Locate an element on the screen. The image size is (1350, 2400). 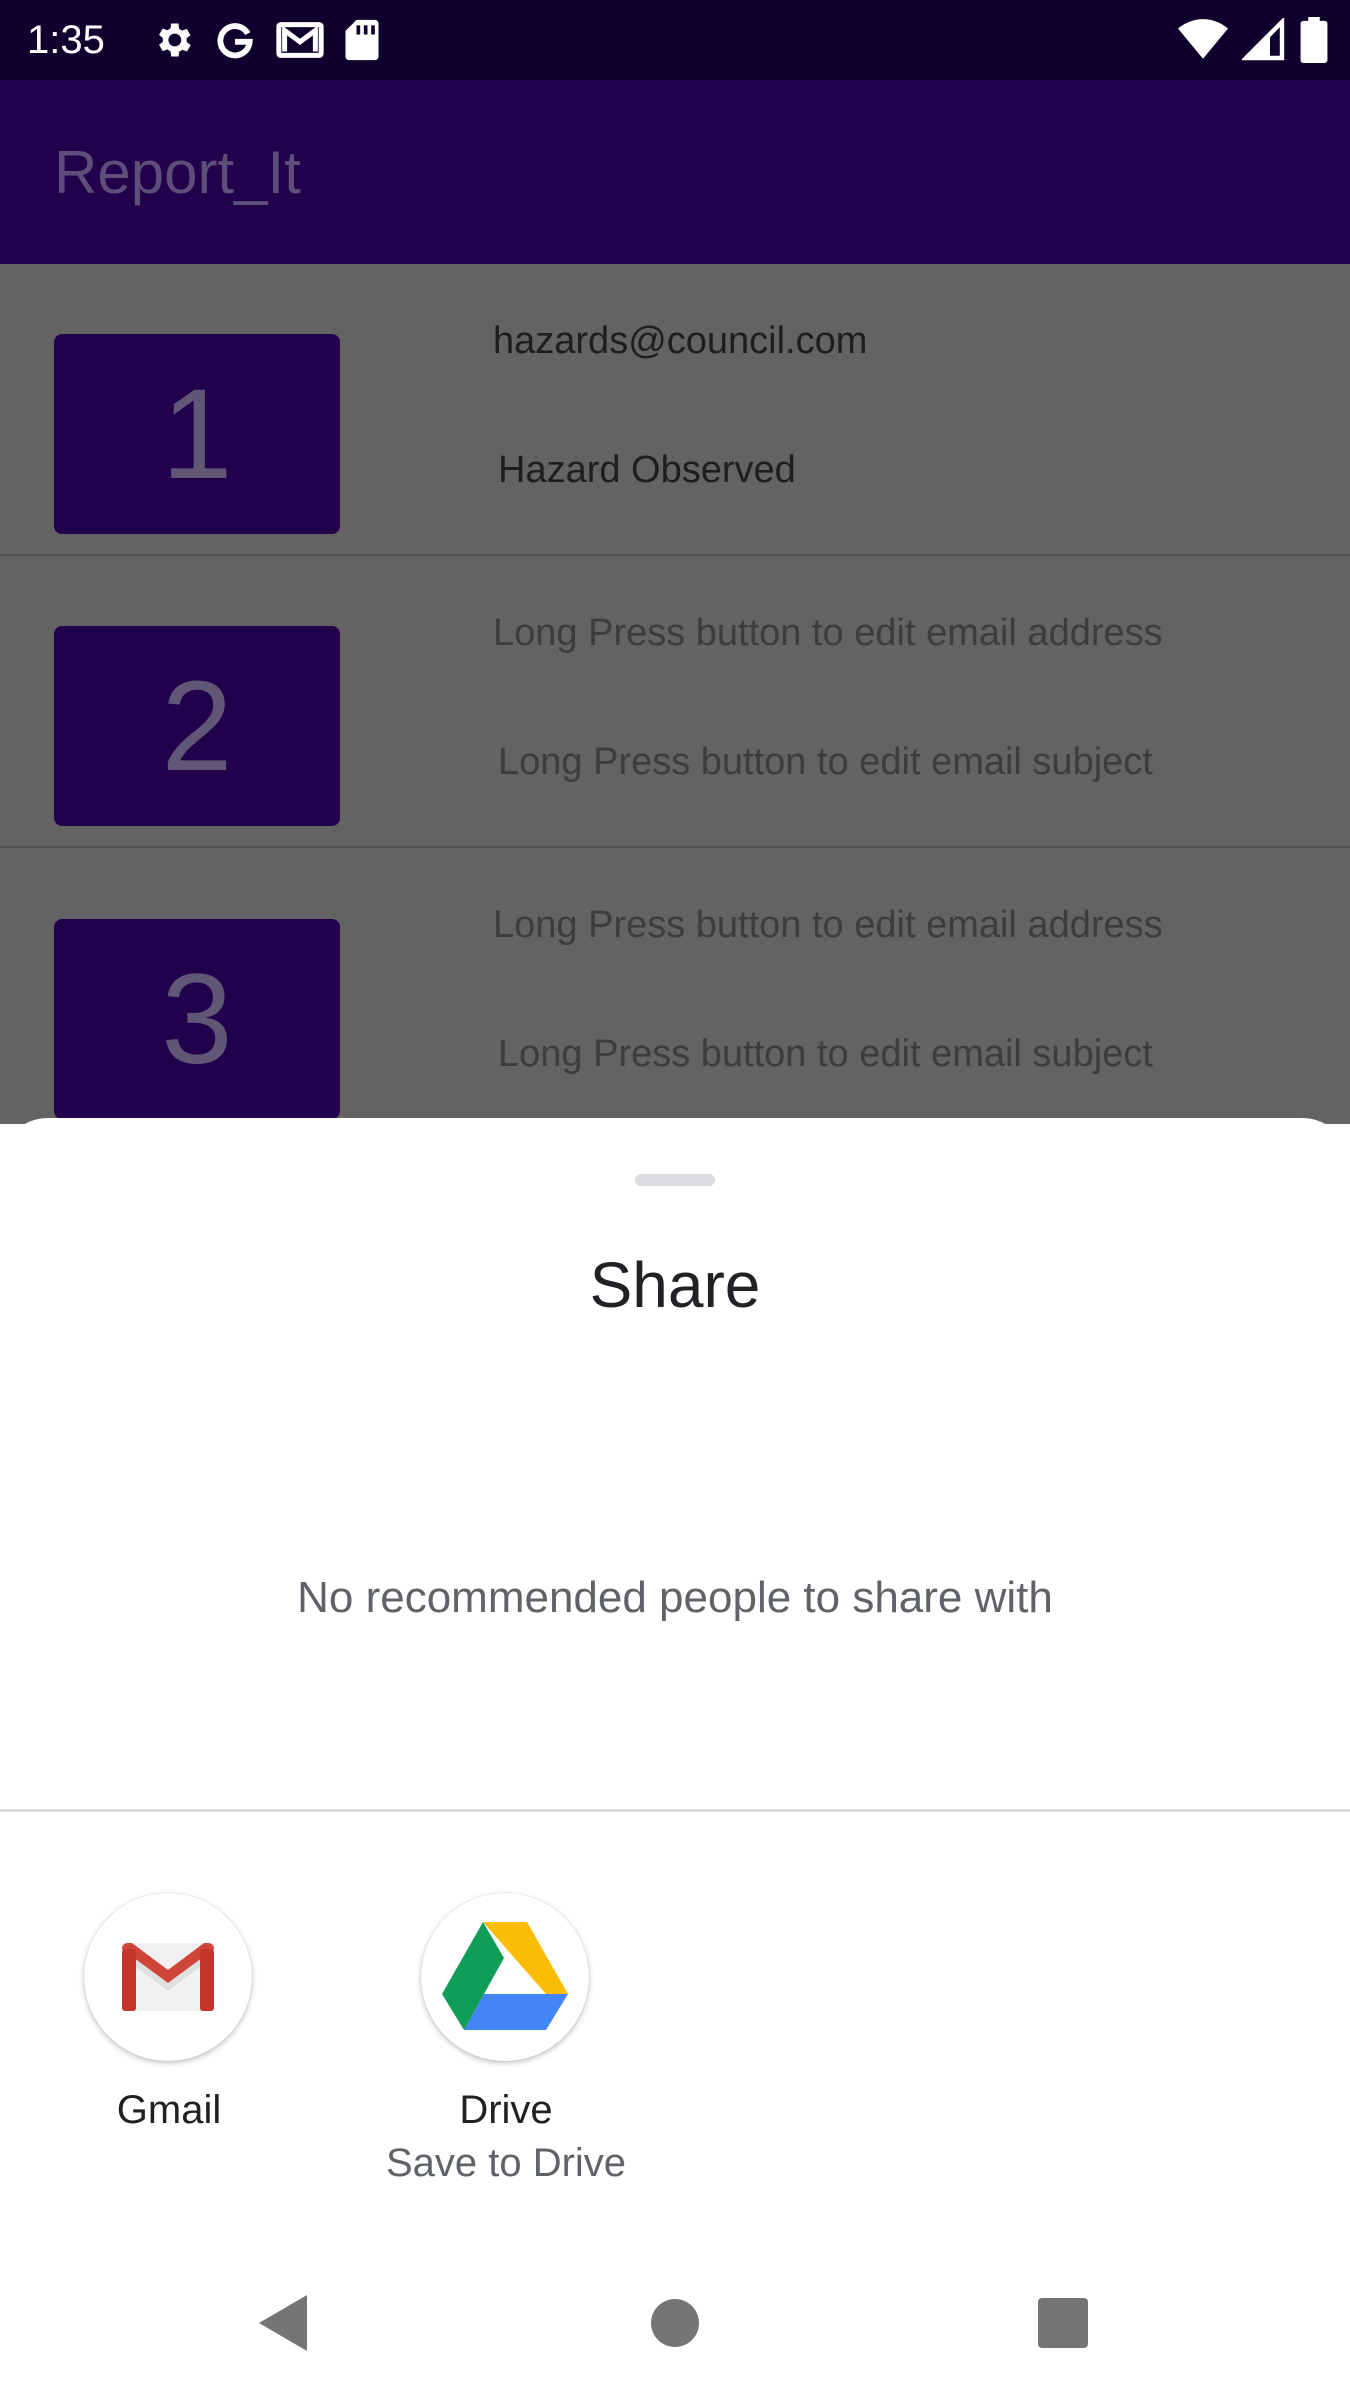
report-button-3: 3 is located at coordinates (197, 1019).